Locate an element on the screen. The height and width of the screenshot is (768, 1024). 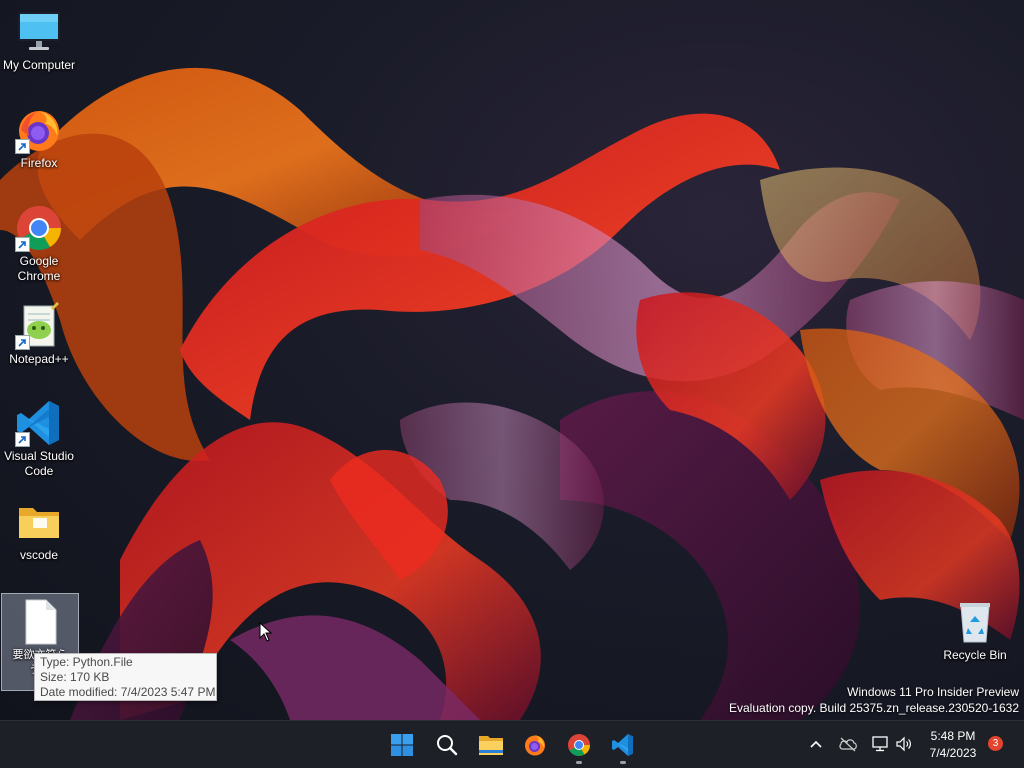
chrome-taskbar-button is located at coordinates (579, 745).